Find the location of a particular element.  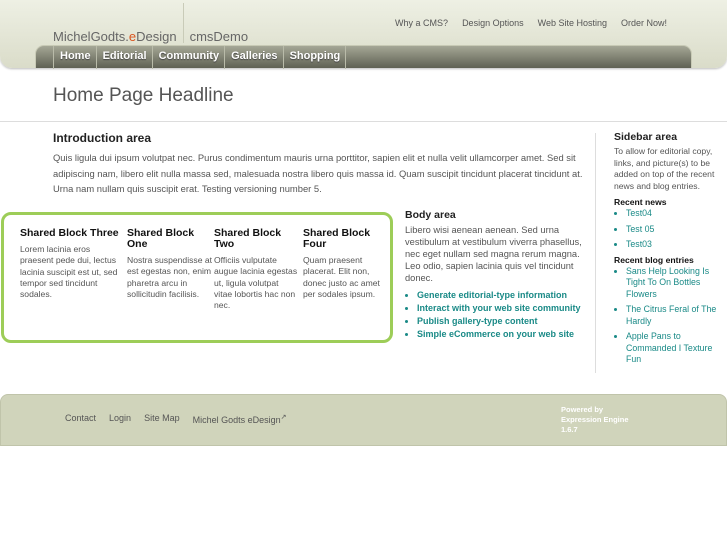

powered-by-version: 1.6.7 is located at coordinates (569, 429).